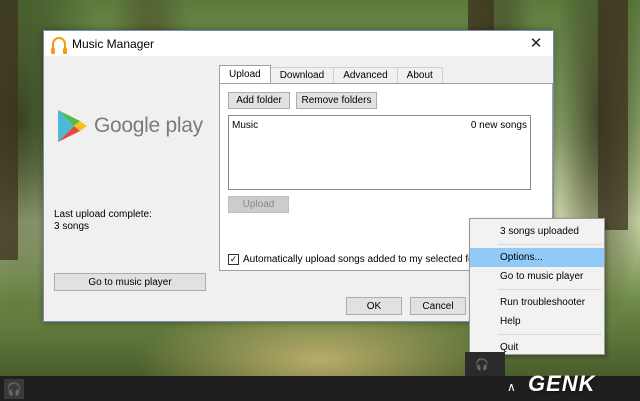  What do you see at coordinates (511, 387) in the screenshot?
I see `show-hidden-icons-chevron-icon: ∧` at bounding box center [511, 387].